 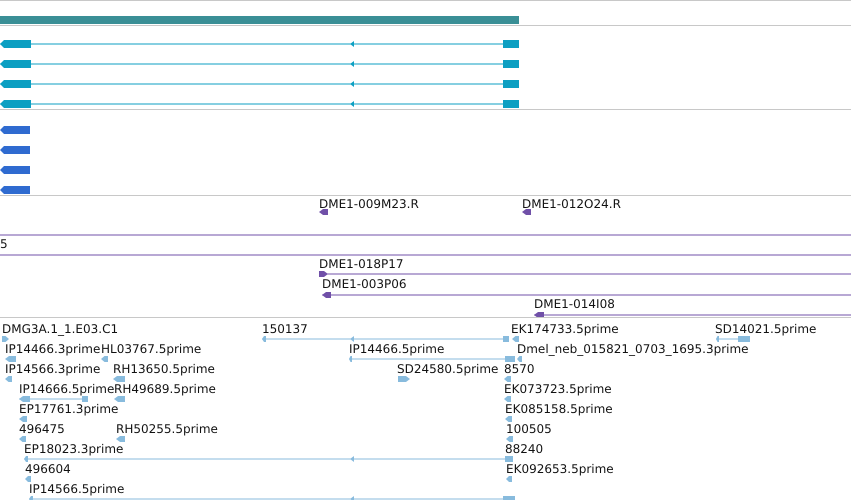 I want to click on feature-label: HL03767.5prime, so click(x=151, y=349).